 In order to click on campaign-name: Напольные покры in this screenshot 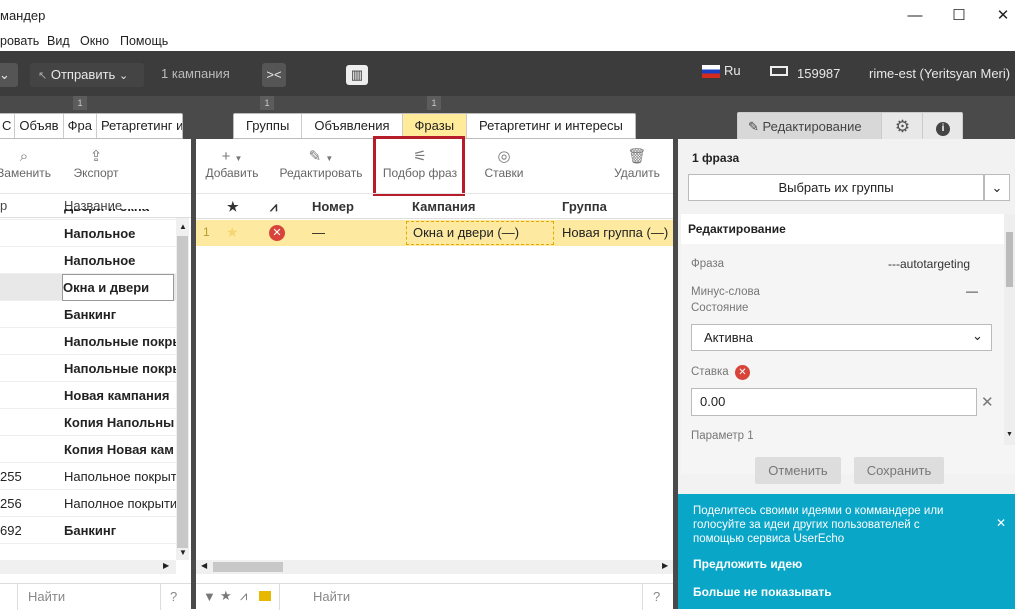, I will do `click(120, 341)`.